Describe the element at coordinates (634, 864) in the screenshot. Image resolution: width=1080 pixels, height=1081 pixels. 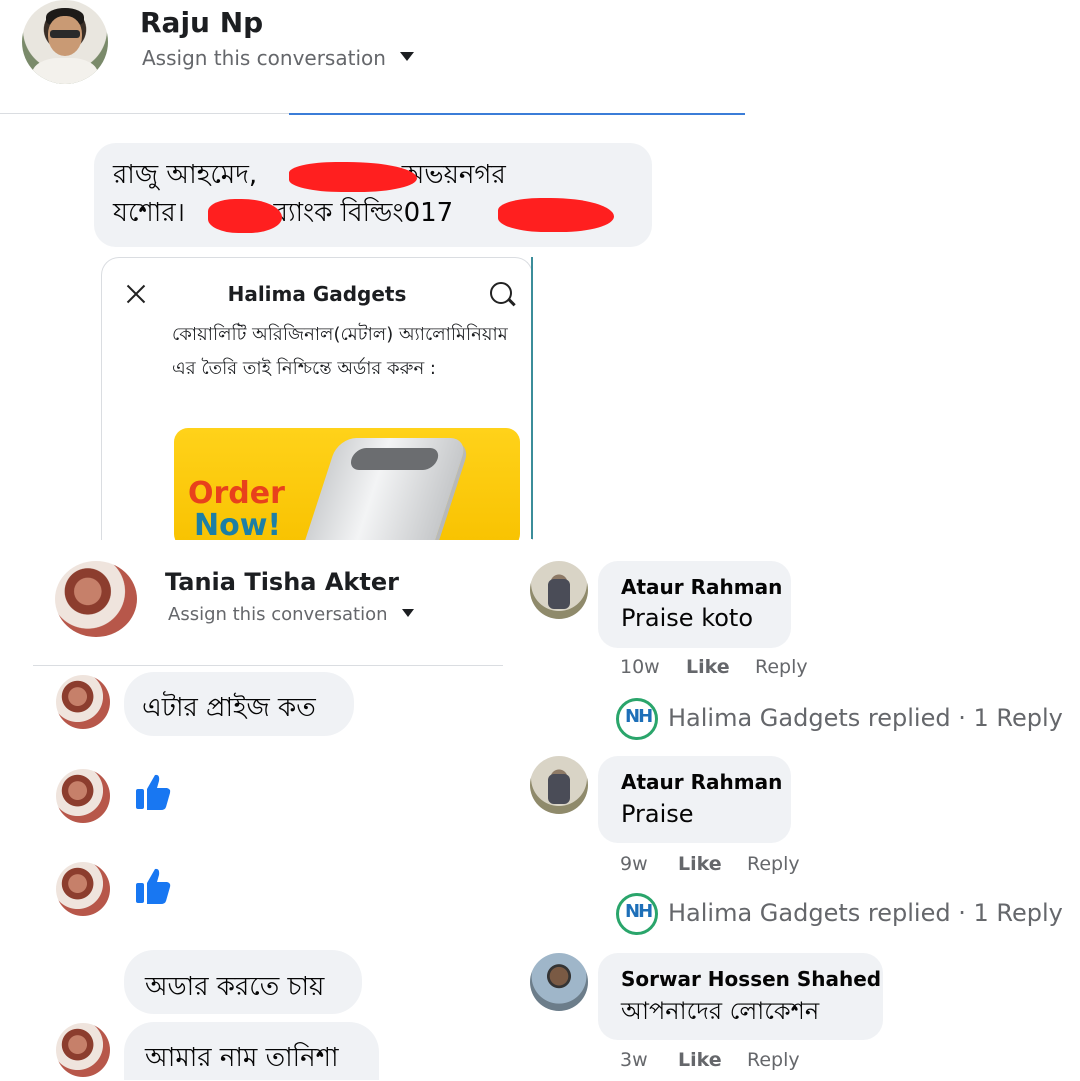
I see `comment-time: 9w` at that location.